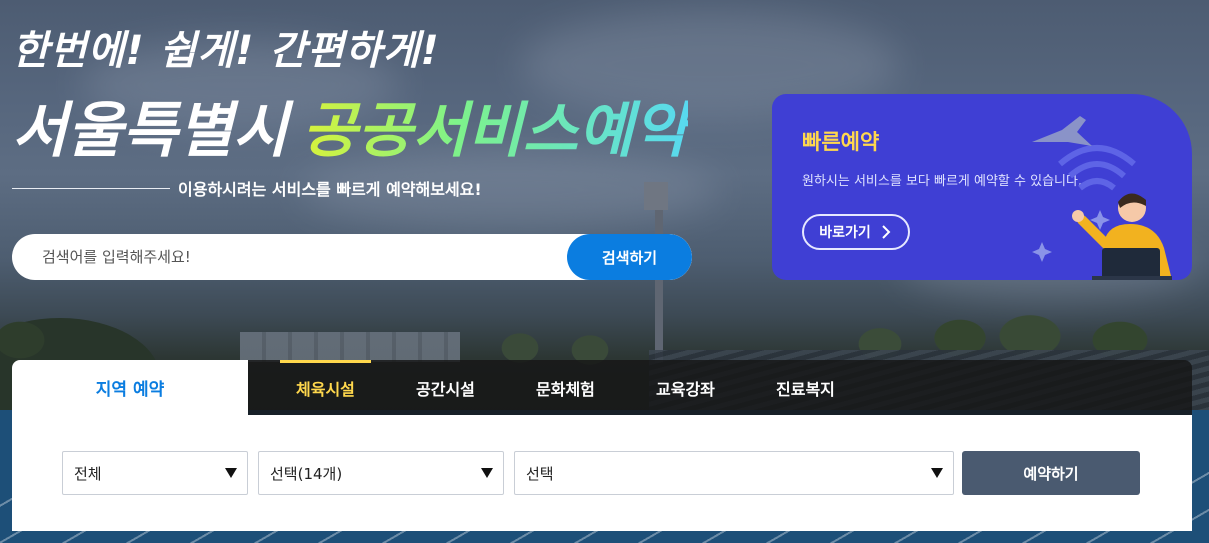 Image resolution: width=1209 pixels, height=543 pixels. What do you see at coordinates (629, 257) in the screenshot?
I see `search-button: 검색하기` at bounding box center [629, 257].